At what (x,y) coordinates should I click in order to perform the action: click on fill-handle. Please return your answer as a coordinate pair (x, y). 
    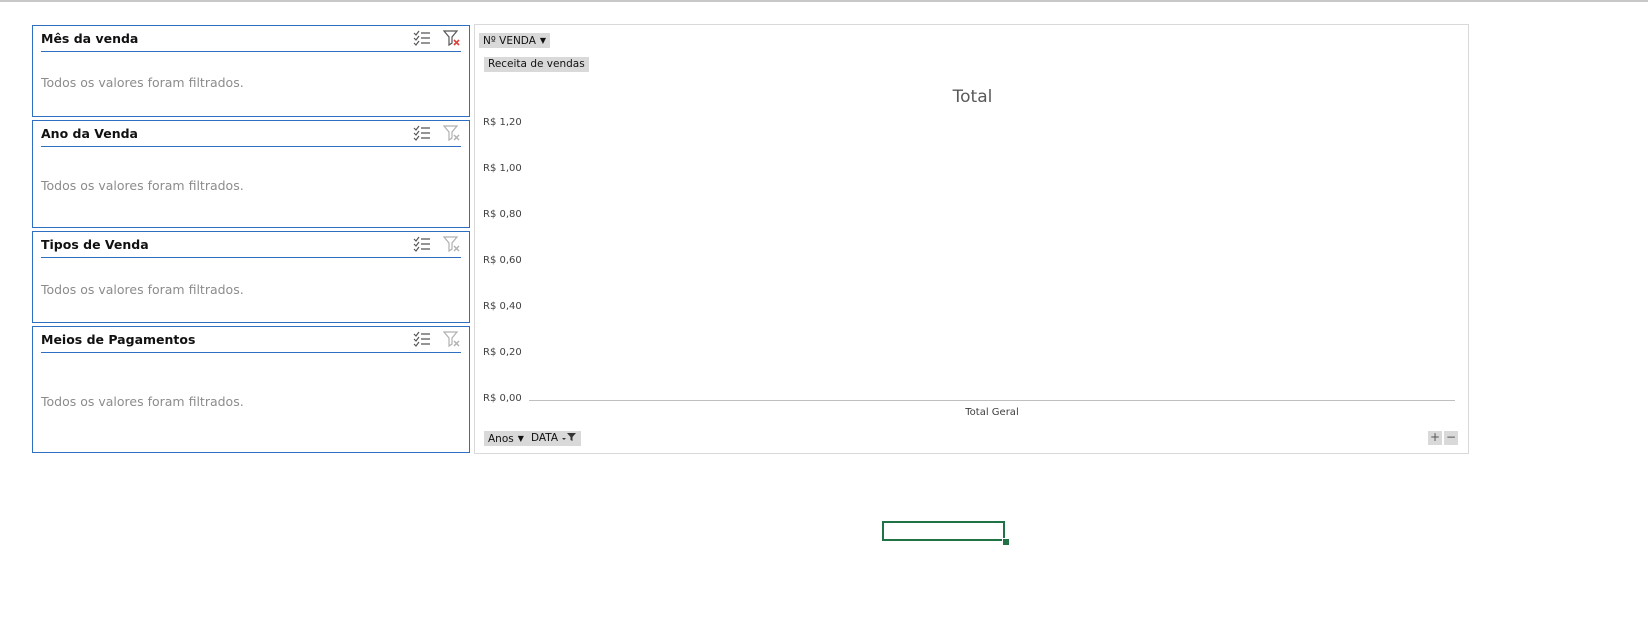
    Looking at the image, I should click on (1006, 542).